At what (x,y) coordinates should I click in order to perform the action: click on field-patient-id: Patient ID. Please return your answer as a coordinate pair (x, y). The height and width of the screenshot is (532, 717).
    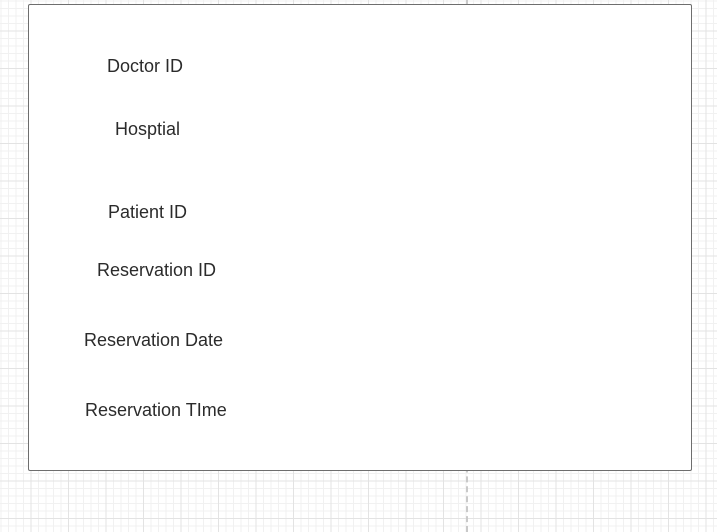
    Looking at the image, I should click on (147, 212).